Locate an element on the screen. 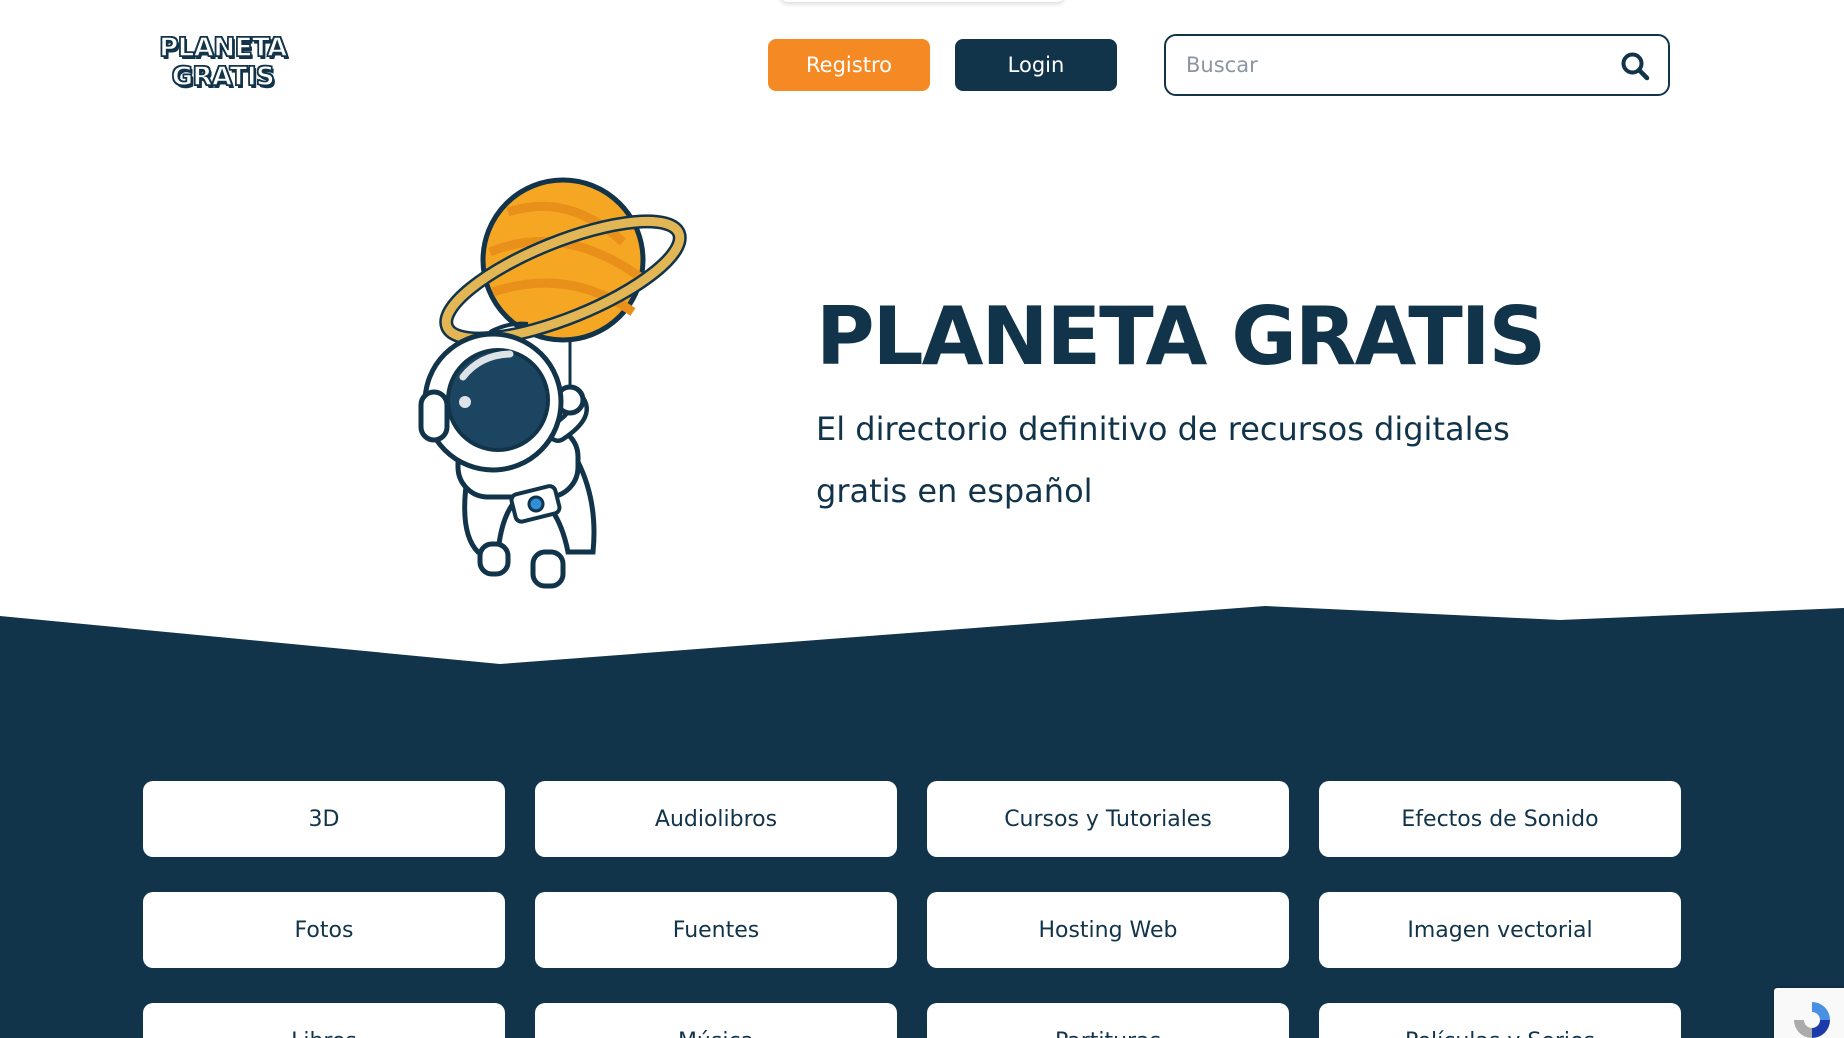 The image size is (1844, 1038). search-icon is located at coordinates (1635, 66).